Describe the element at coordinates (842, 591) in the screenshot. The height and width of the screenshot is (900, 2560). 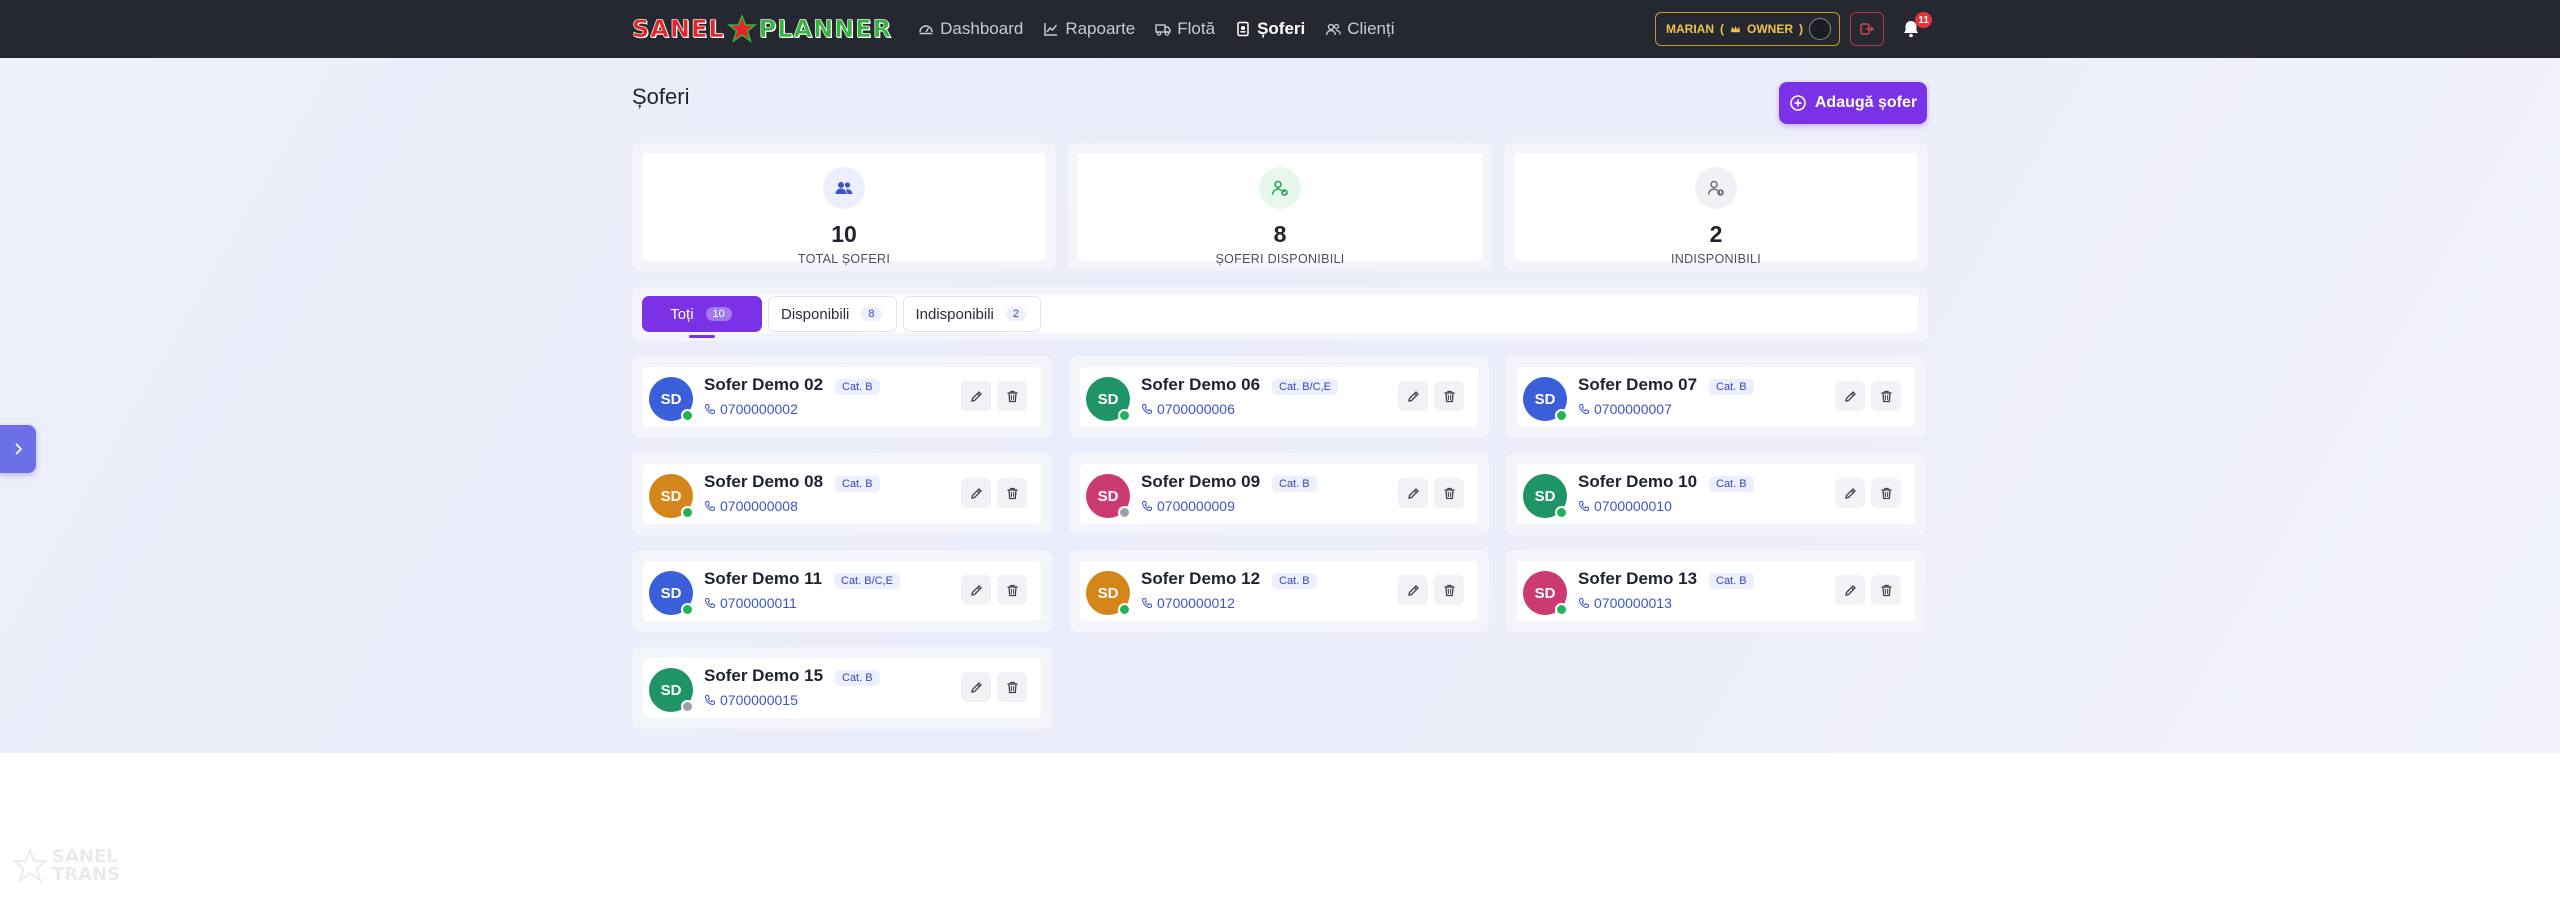
I see `driver-card: SD Sofer Demo 11 Cat. B/C,E 0700000011` at that location.